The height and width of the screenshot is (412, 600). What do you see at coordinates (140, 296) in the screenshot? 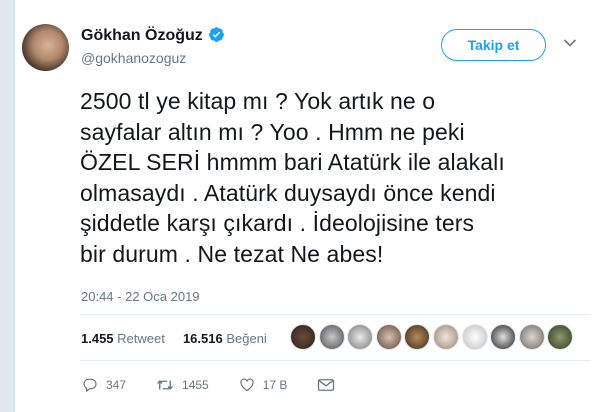
I see `tweet-timestamp: 20:44 - 22 Oca 2019` at bounding box center [140, 296].